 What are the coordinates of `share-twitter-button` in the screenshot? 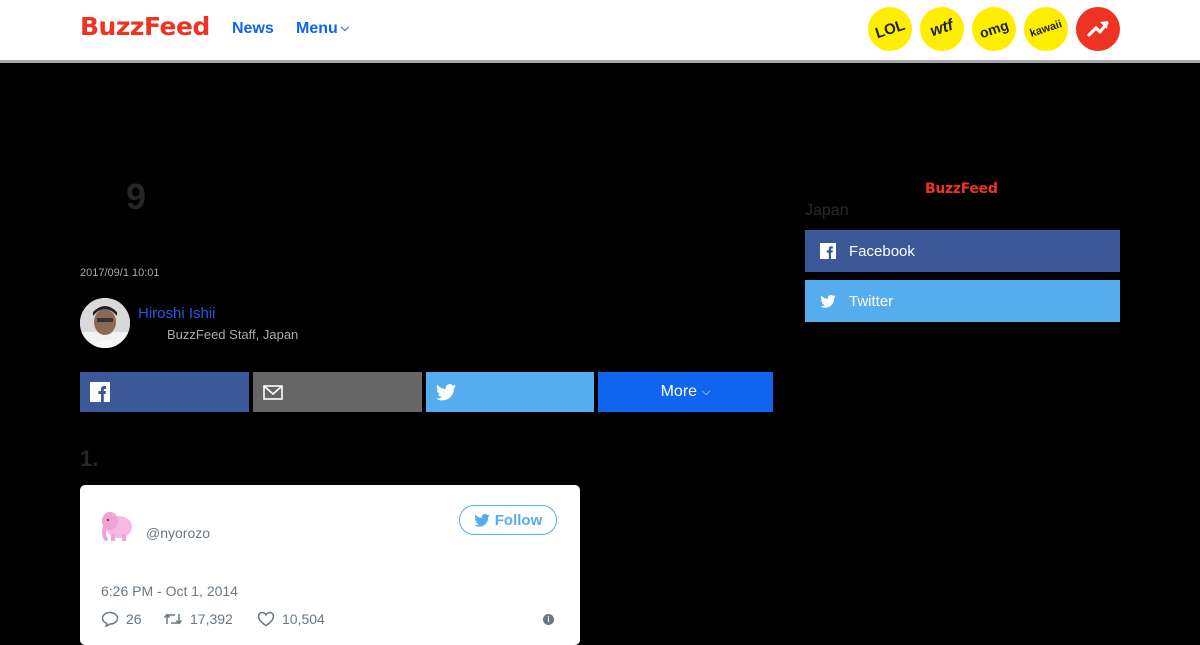 It's located at (510, 392).